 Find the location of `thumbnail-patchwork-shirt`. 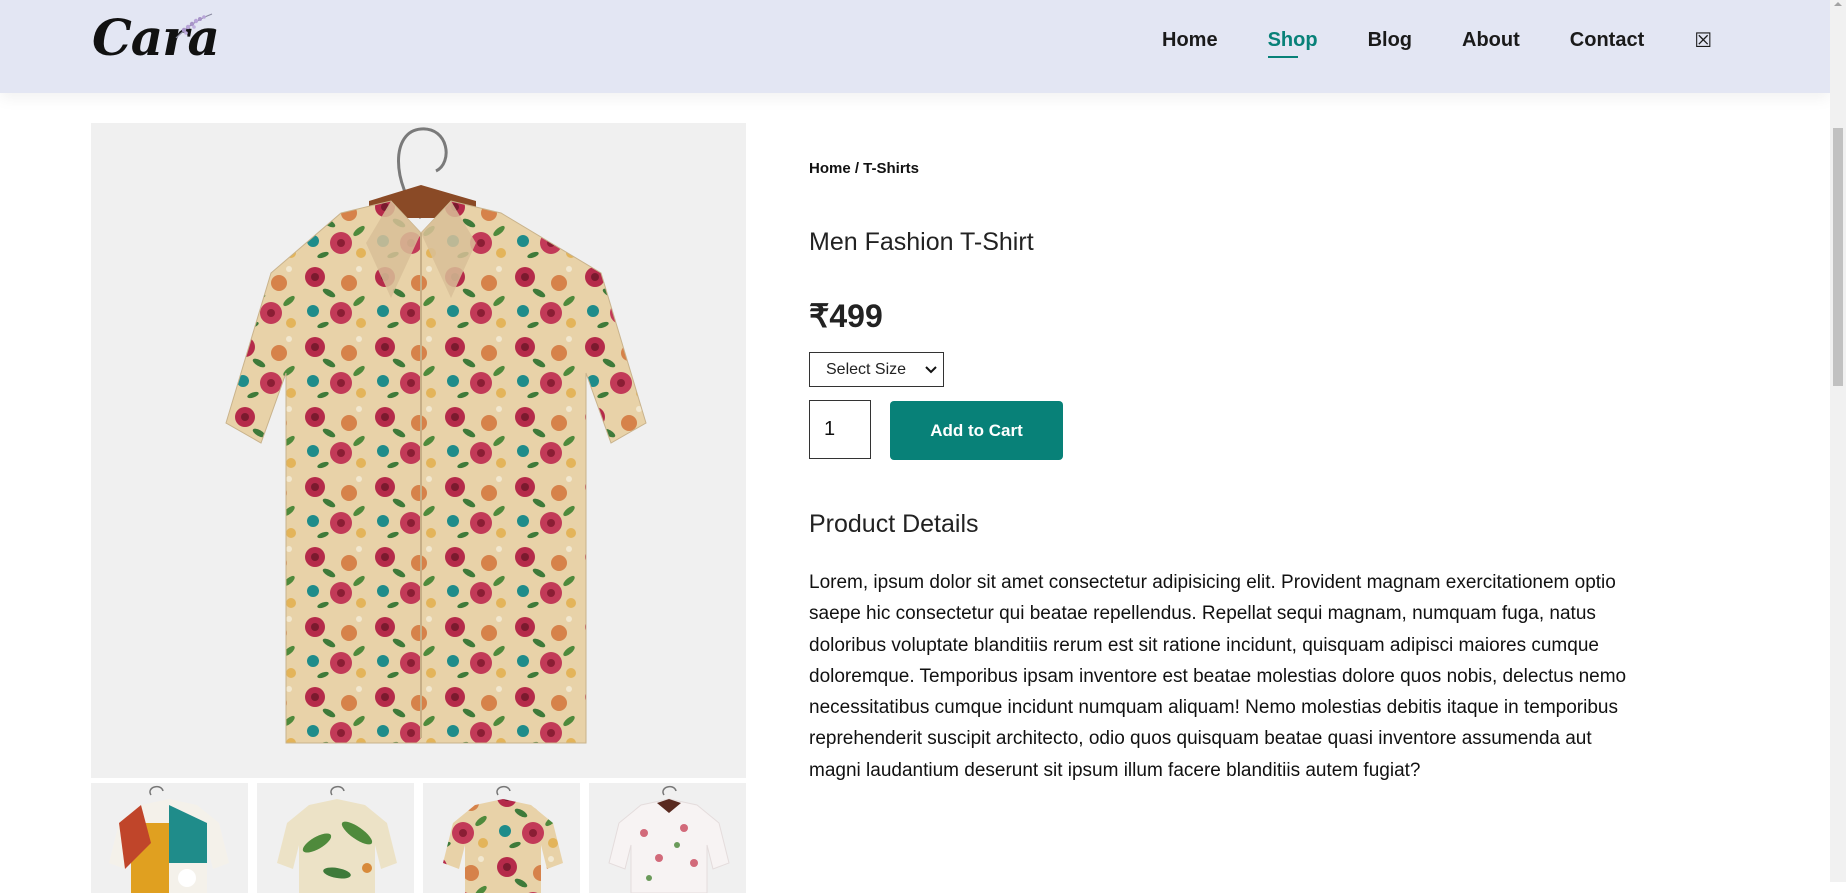

thumbnail-patchwork-shirt is located at coordinates (169, 838).